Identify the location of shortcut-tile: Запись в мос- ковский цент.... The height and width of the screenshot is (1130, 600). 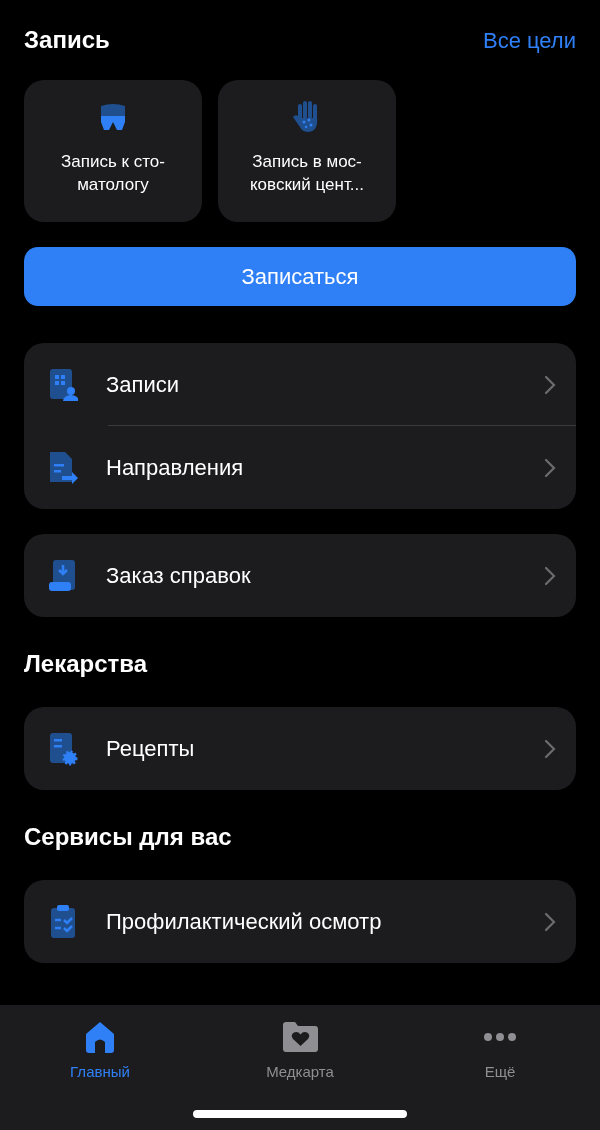
(307, 151).